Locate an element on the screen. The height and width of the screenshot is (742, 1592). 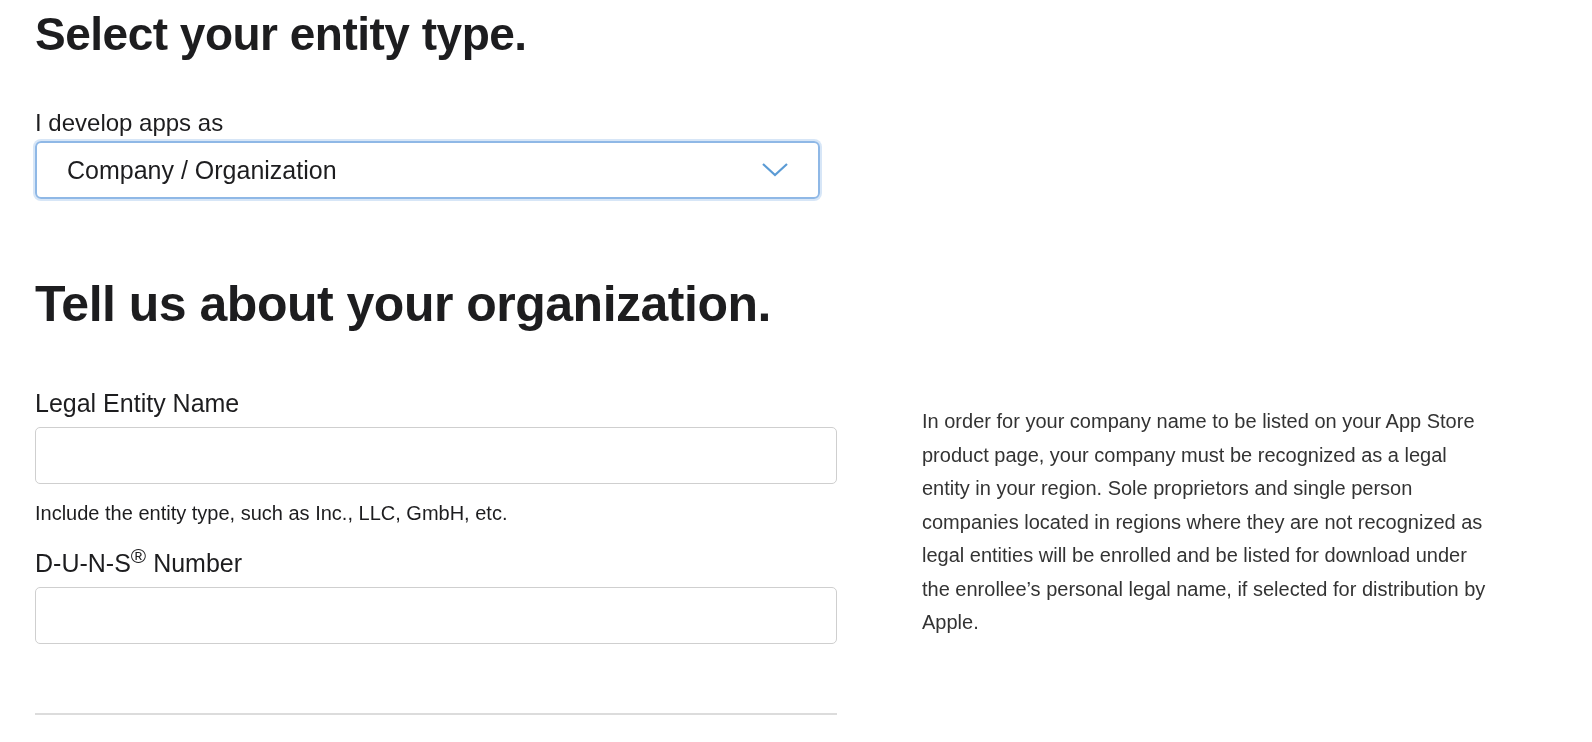
field-label: D-U-N-S$^{®}$ Number is located at coordinates (139, 561).